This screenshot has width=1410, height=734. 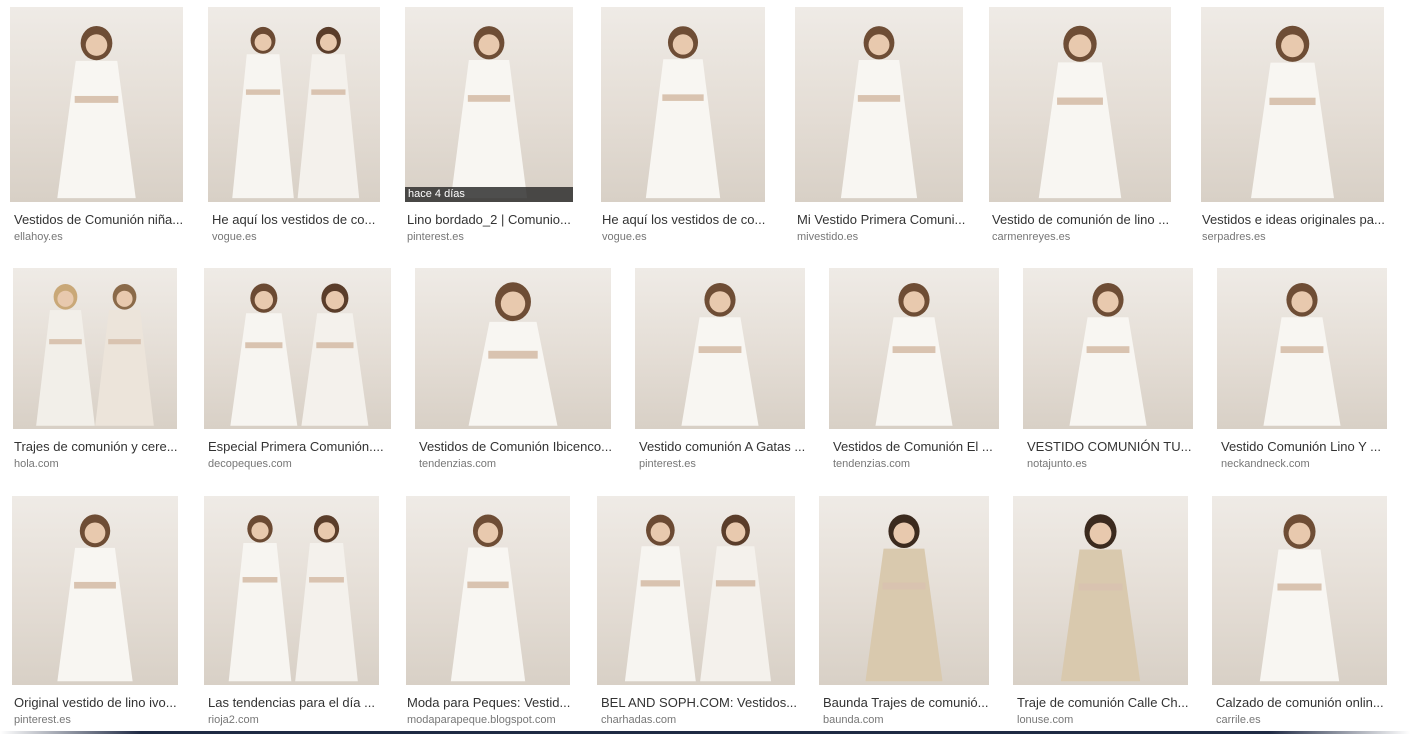 I want to click on girl-white-dress-back-photo, so click(x=1302, y=348).